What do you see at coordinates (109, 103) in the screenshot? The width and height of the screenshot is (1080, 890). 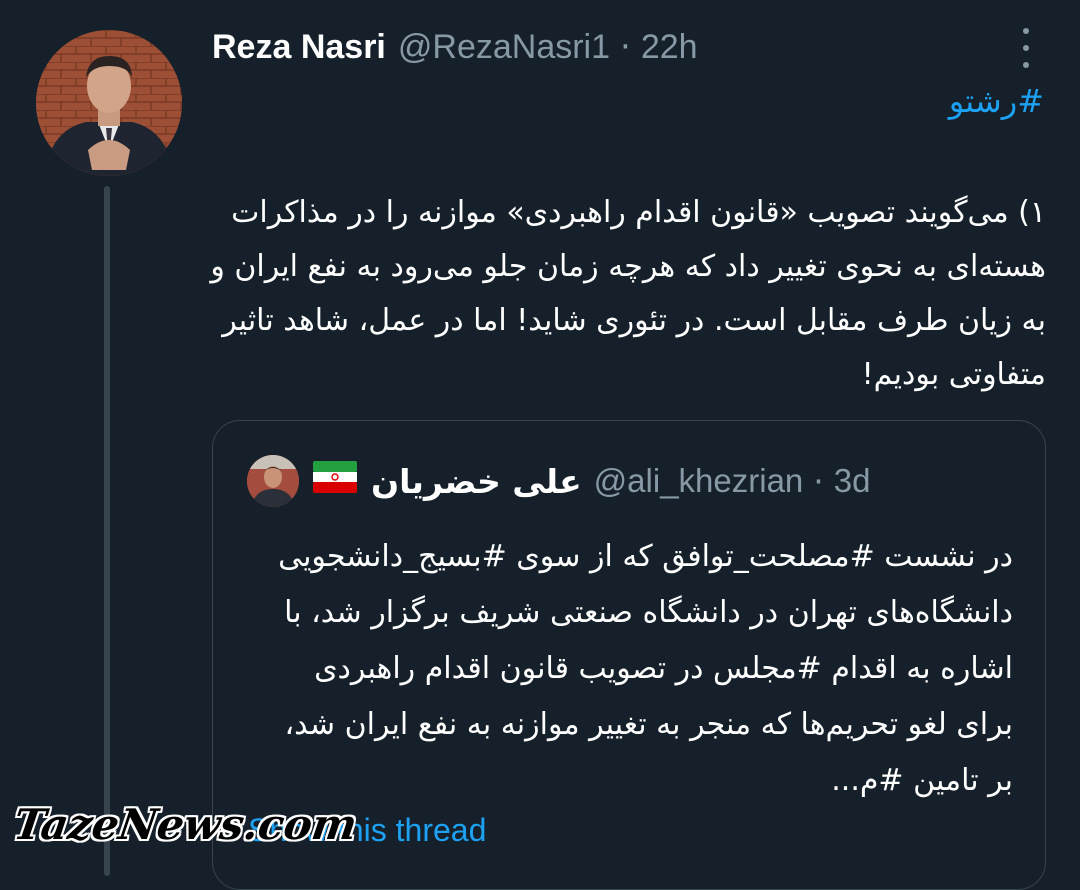 I see `author-avatar` at bounding box center [109, 103].